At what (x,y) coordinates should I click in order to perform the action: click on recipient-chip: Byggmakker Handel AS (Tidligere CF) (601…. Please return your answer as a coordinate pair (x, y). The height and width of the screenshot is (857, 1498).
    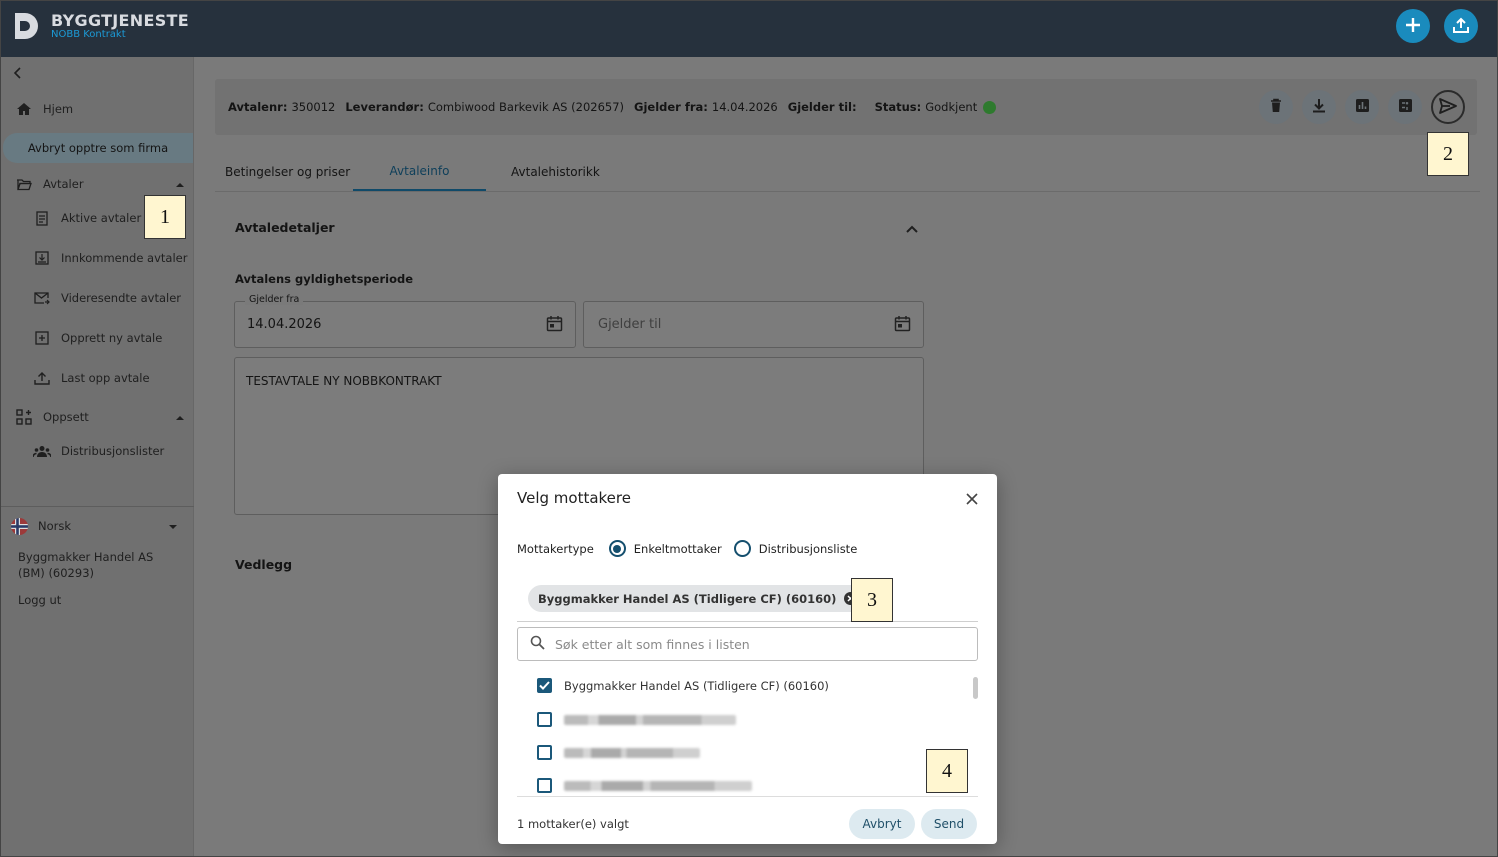
    Looking at the image, I should click on (697, 598).